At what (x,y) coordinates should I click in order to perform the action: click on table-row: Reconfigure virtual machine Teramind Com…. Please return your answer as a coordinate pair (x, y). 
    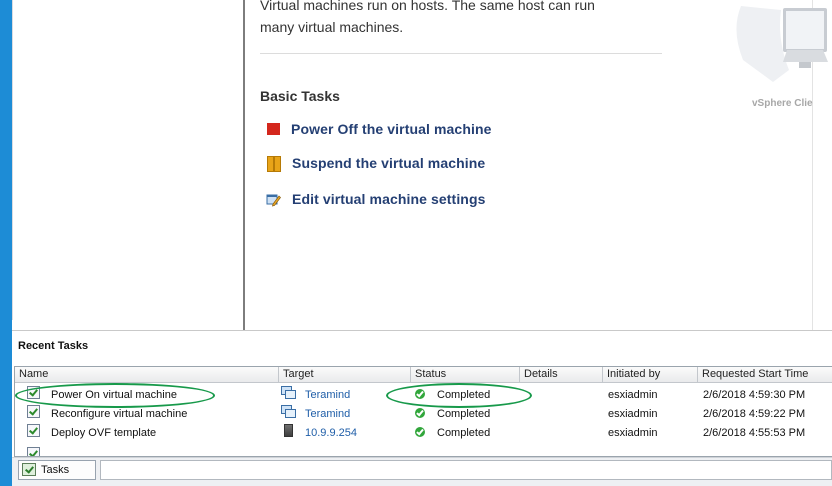
    Looking at the image, I should click on (423, 414).